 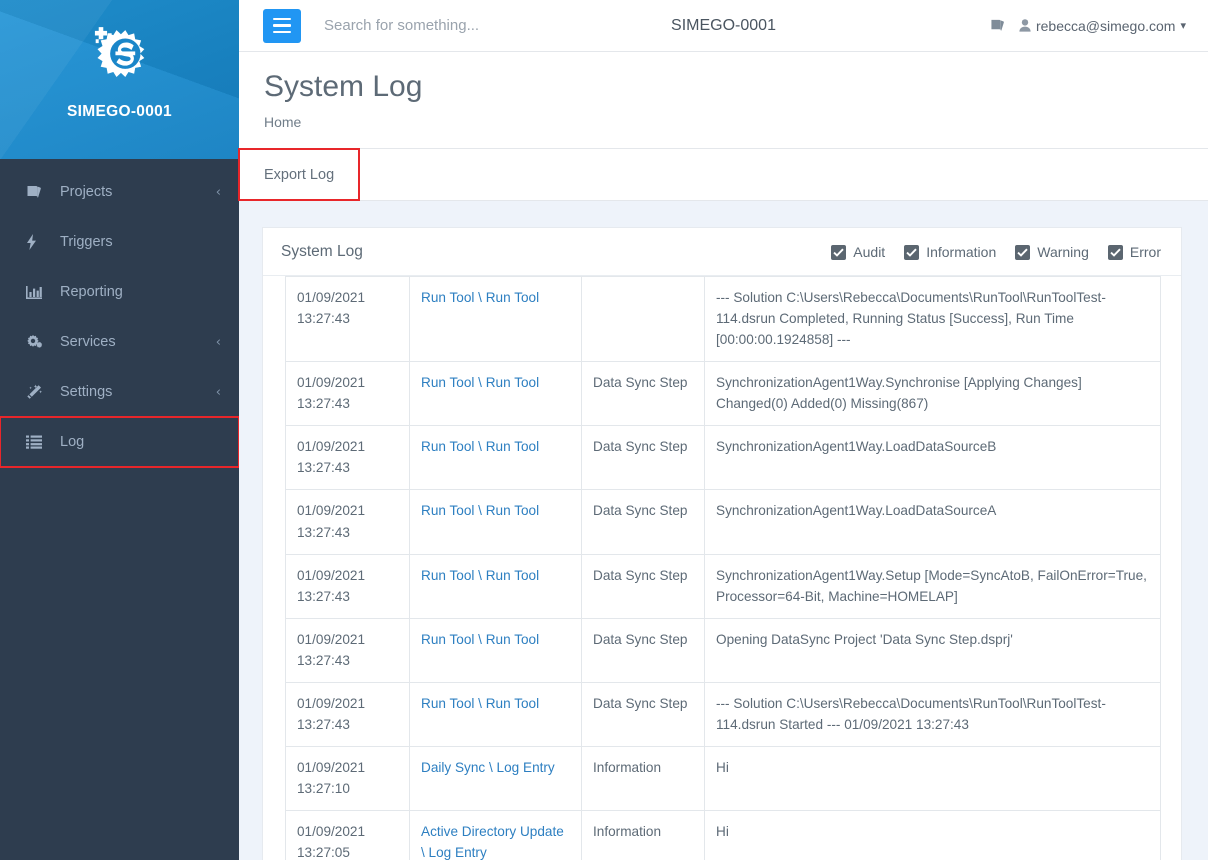 What do you see at coordinates (343, 86) in the screenshot?
I see `page-title: System Log` at bounding box center [343, 86].